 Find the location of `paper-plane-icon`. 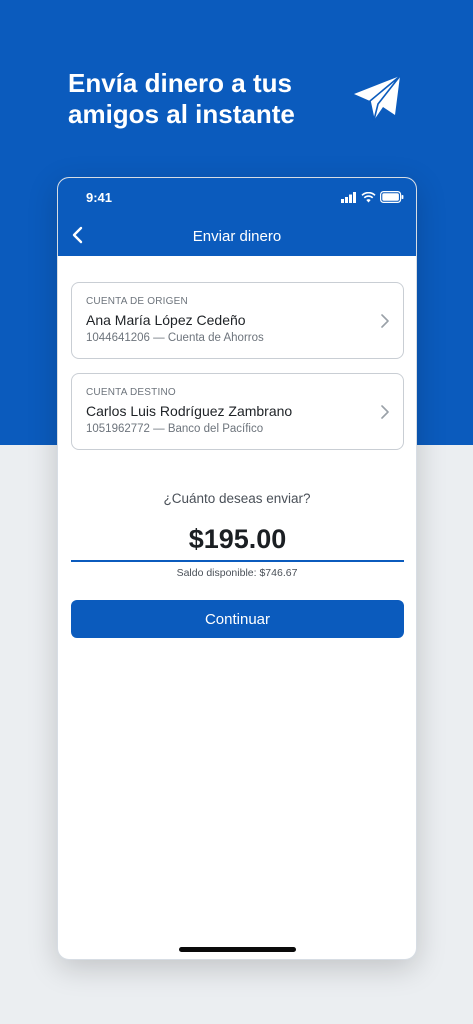

paper-plane-icon is located at coordinates (377, 98).